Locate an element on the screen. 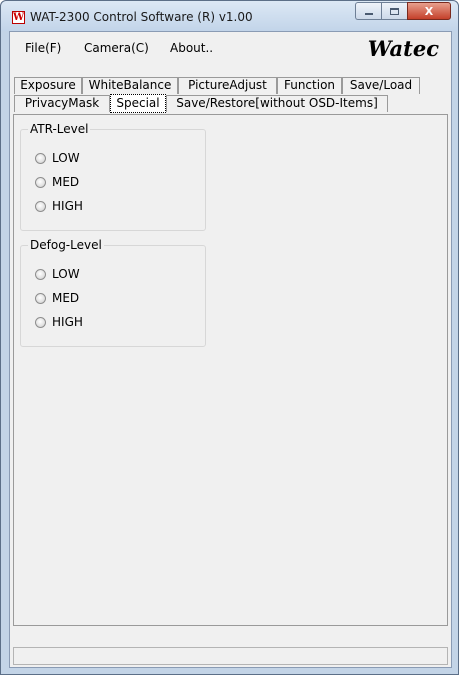 The image size is (459, 675). menu-bar: File(F) Camera(C) About.. Watec is located at coordinates (230, 47).